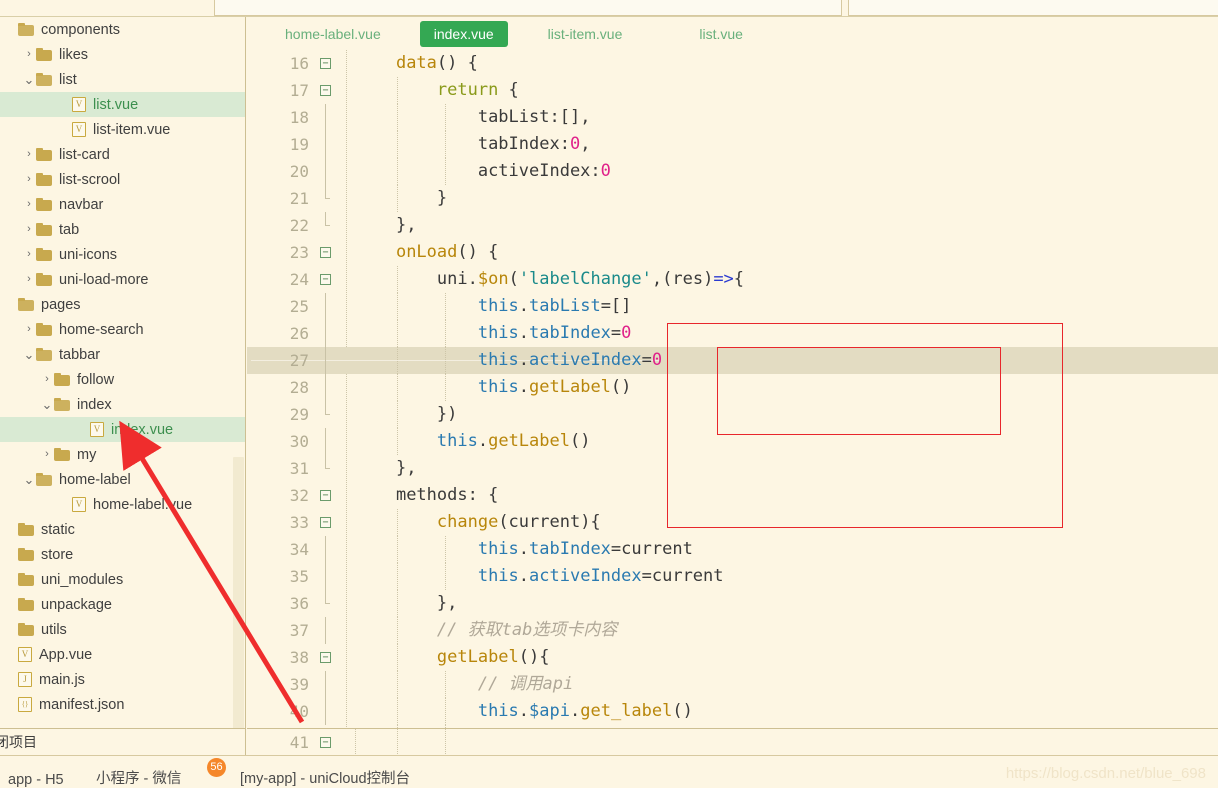  What do you see at coordinates (732, 657) in the screenshot?
I see `code-line: 38− getLabel(){` at bounding box center [732, 657].